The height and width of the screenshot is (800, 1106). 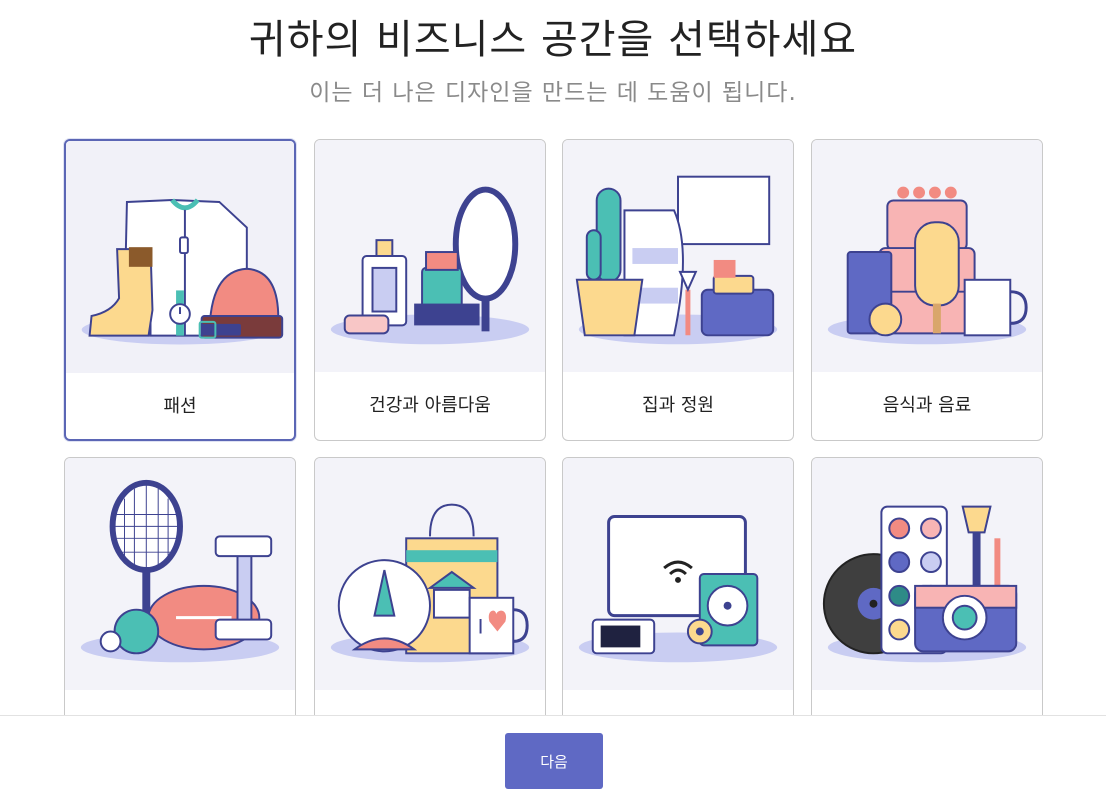 I want to click on home-garden-illustration, so click(x=678, y=256).